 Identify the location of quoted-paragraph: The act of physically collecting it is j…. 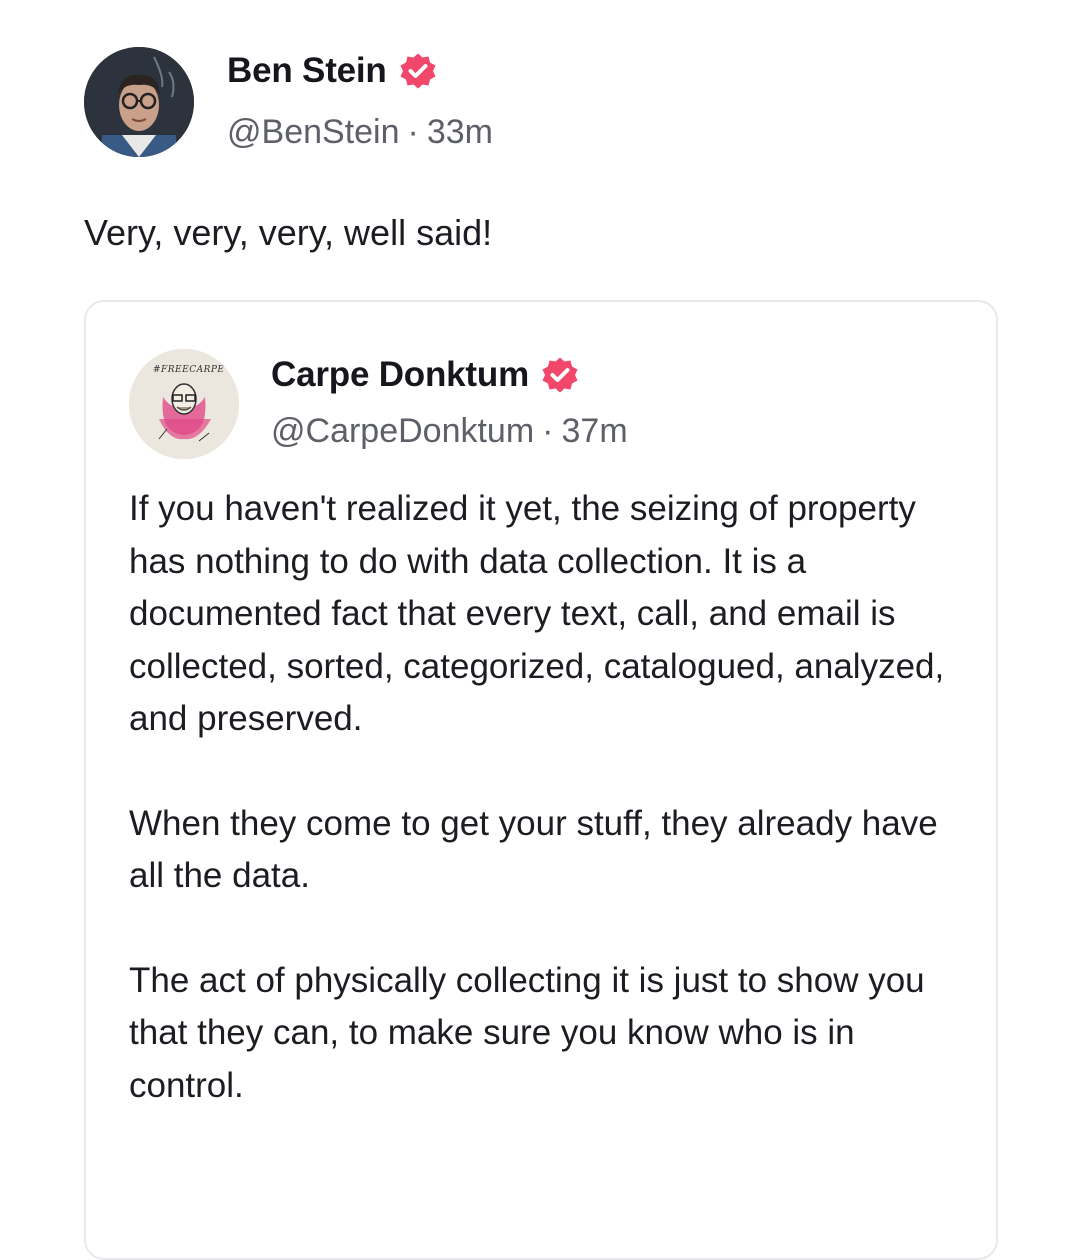
(527, 1032).